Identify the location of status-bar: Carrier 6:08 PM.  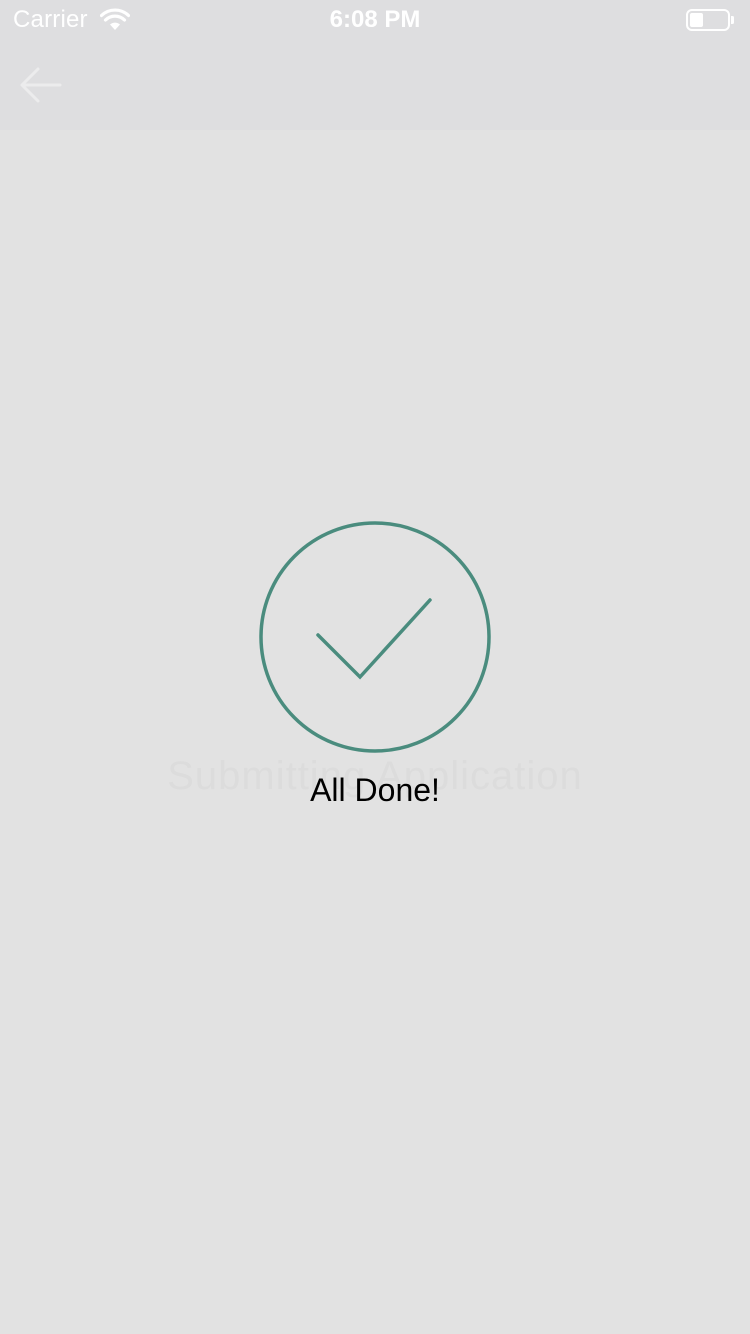
(375, 20).